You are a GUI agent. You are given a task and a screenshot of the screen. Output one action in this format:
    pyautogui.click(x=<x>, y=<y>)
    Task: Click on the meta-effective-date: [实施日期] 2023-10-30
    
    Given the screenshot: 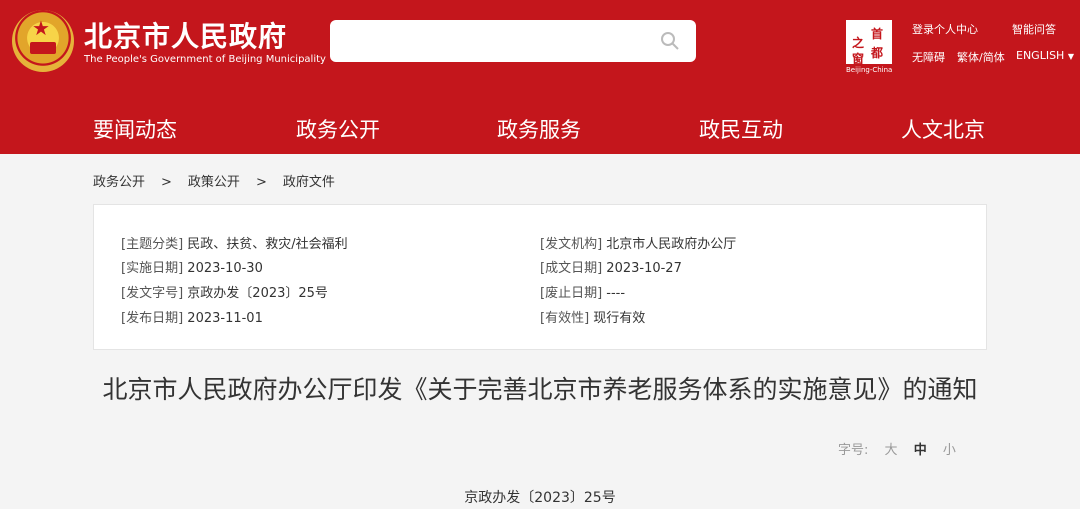 What is the action you would take?
    pyautogui.click(x=192, y=266)
    